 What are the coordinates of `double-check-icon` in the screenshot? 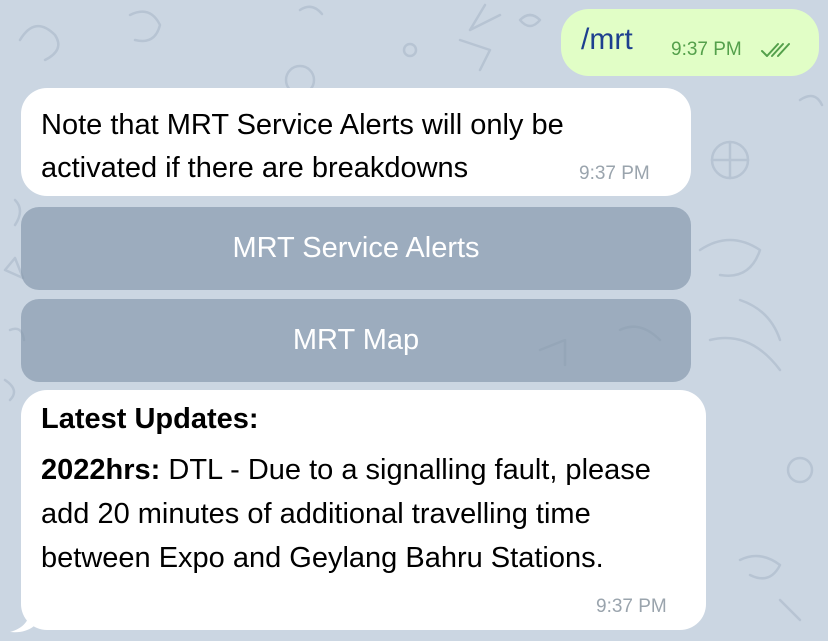 It's located at (775, 50).